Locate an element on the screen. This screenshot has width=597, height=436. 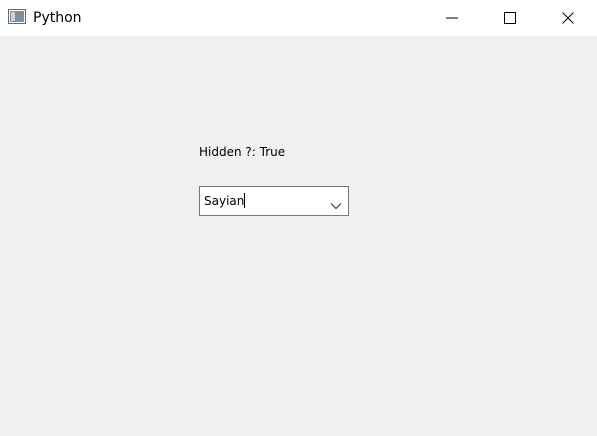
combo-value: Sayian is located at coordinates (224, 201).